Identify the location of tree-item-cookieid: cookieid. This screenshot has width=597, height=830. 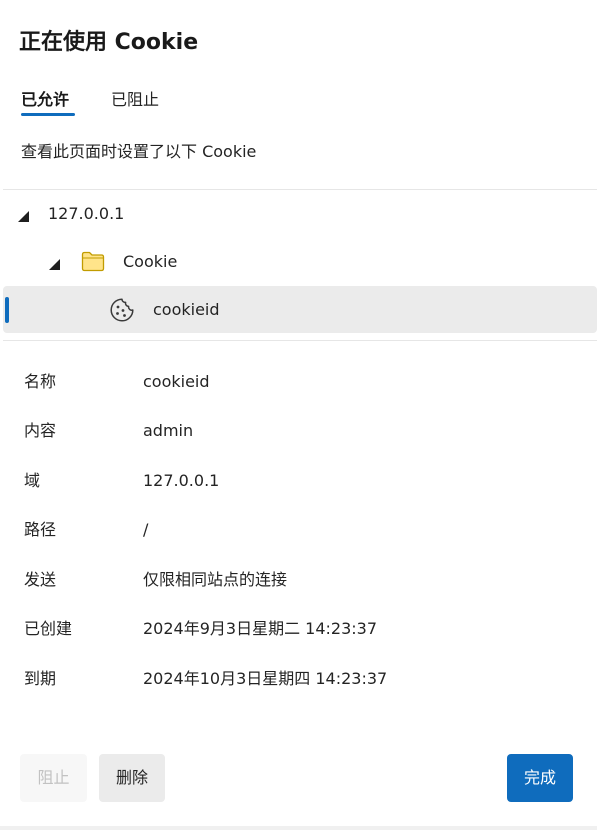
(300, 309).